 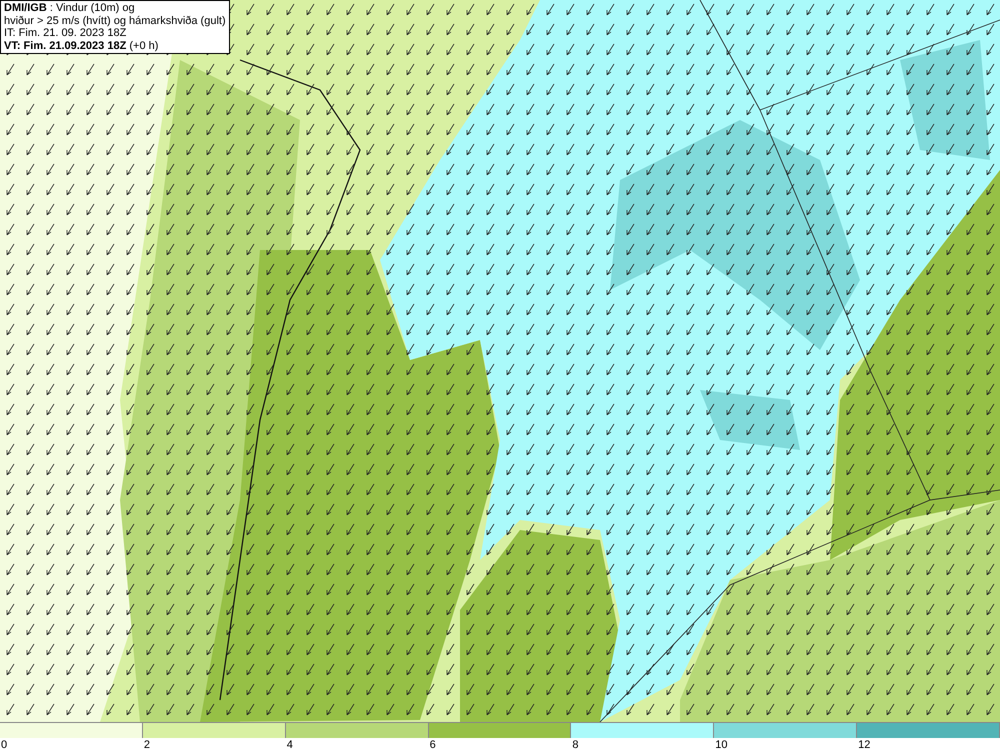 What do you see at coordinates (70, 8) in the screenshot?
I see `info-text: DMI/IGB : Vindur (10m) og` at bounding box center [70, 8].